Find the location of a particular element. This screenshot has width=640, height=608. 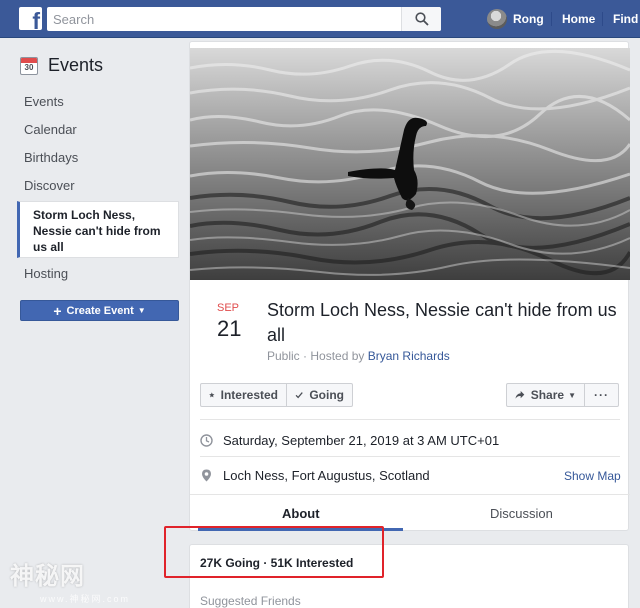

going-button: Going is located at coordinates (319, 395).